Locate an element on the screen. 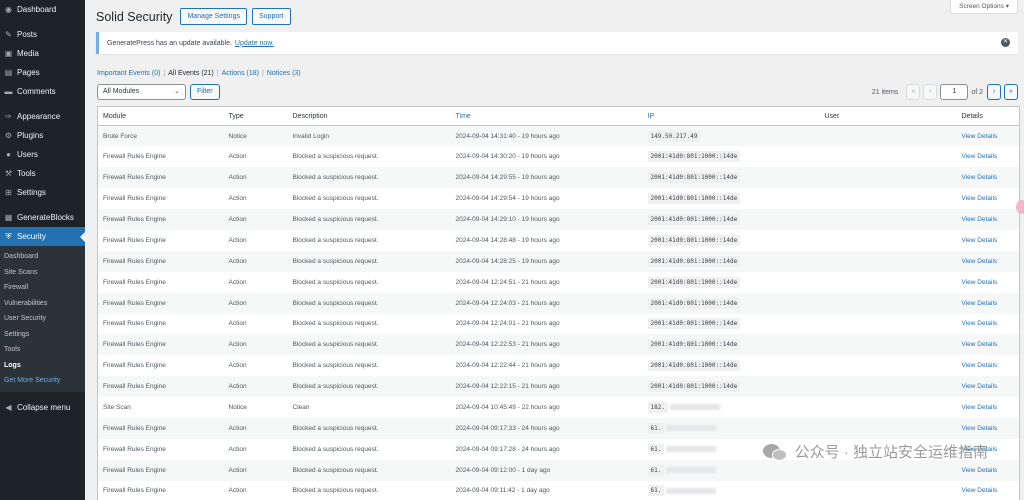 The width and height of the screenshot is (1024, 500). filter-button: Filter is located at coordinates (205, 92).